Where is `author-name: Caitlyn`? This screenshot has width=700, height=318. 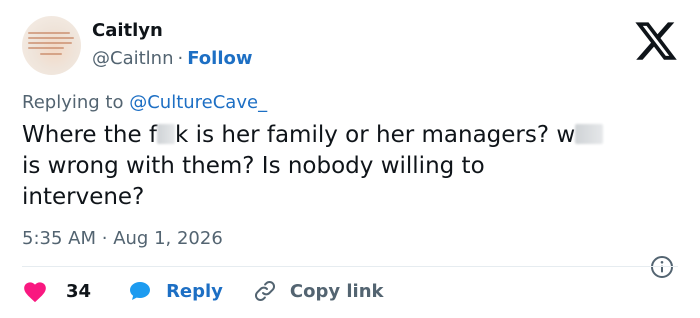
author-name: Caitlyn is located at coordinates (127, 30).